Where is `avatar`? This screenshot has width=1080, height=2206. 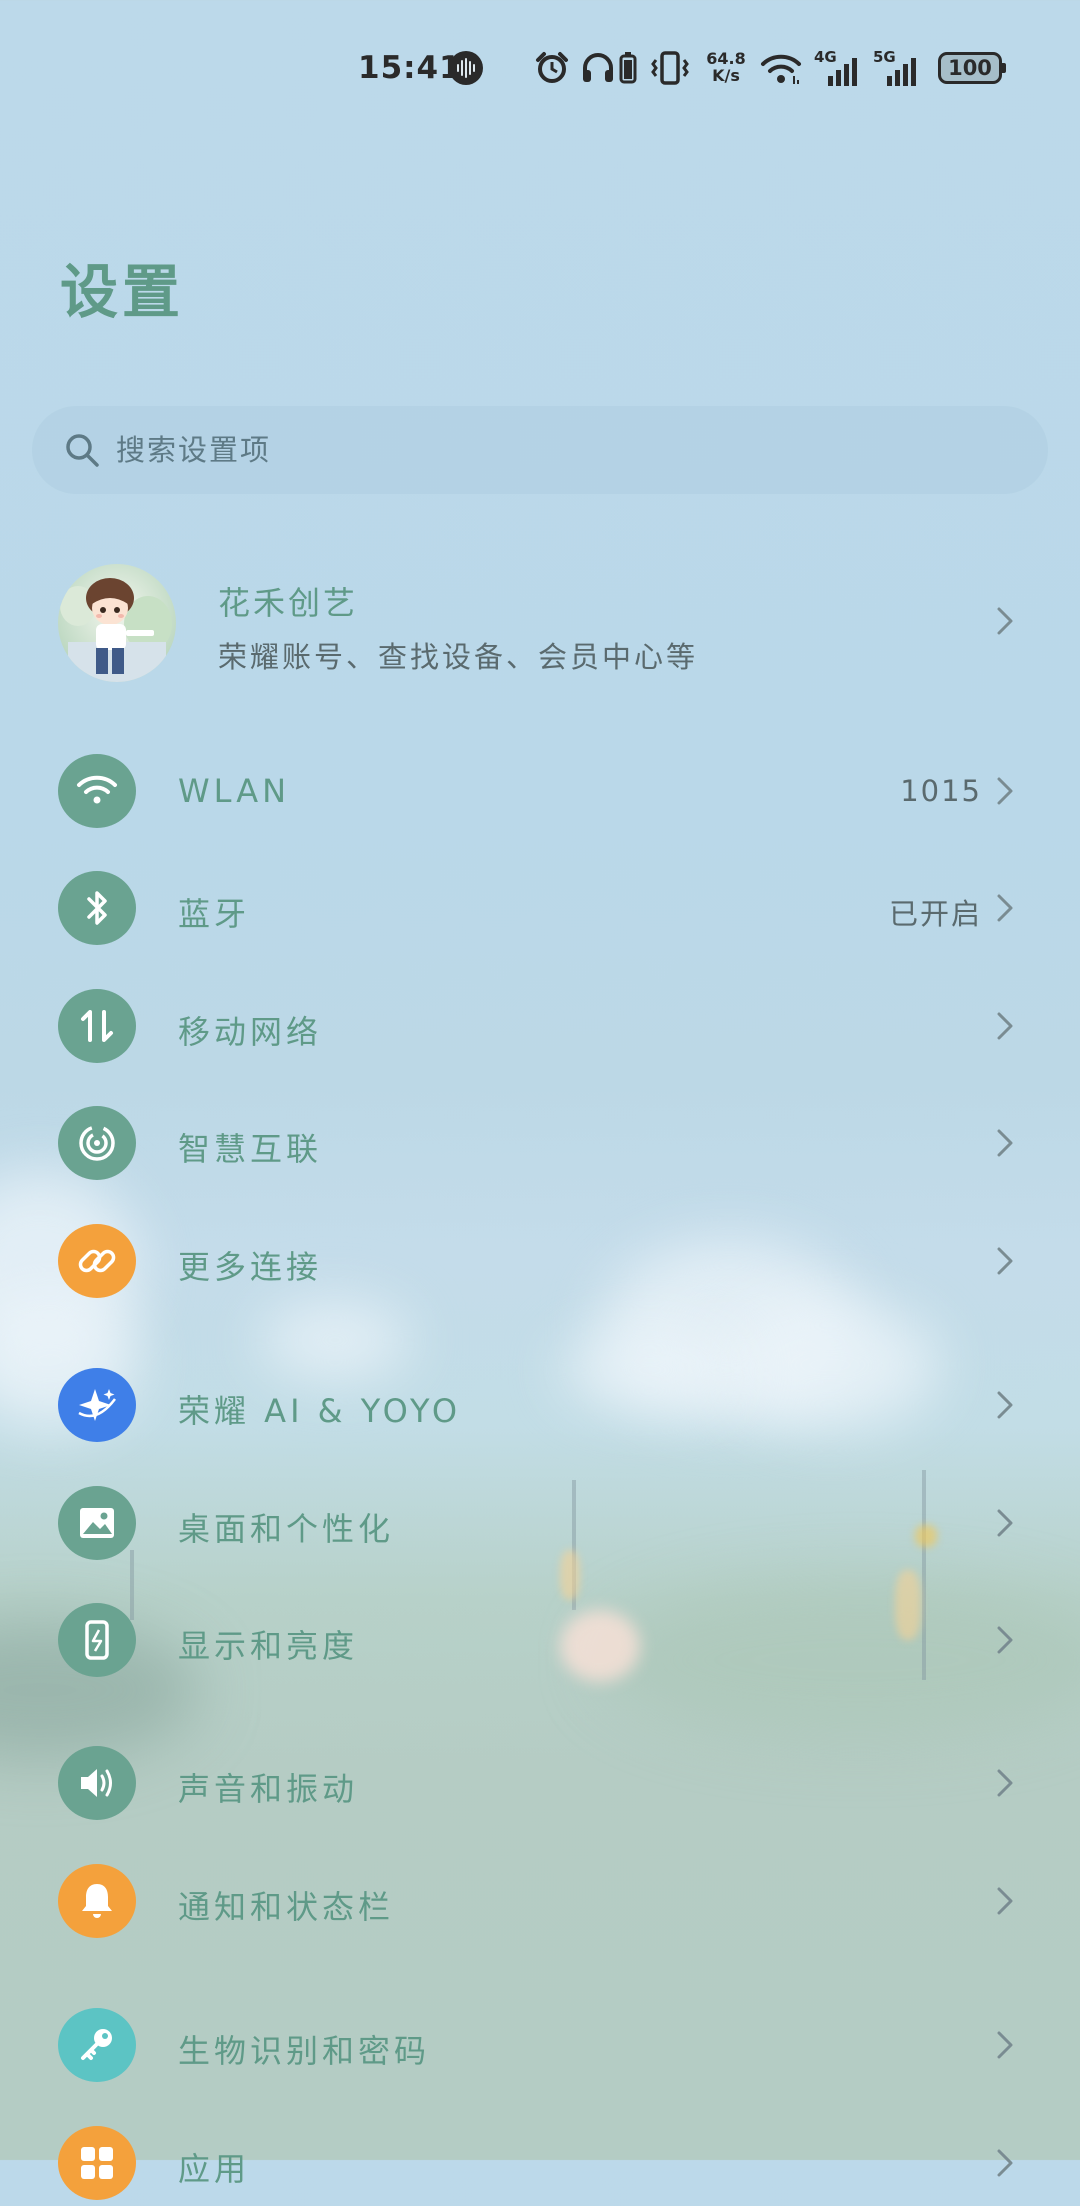 avatar is located at coordinates (117, 623).